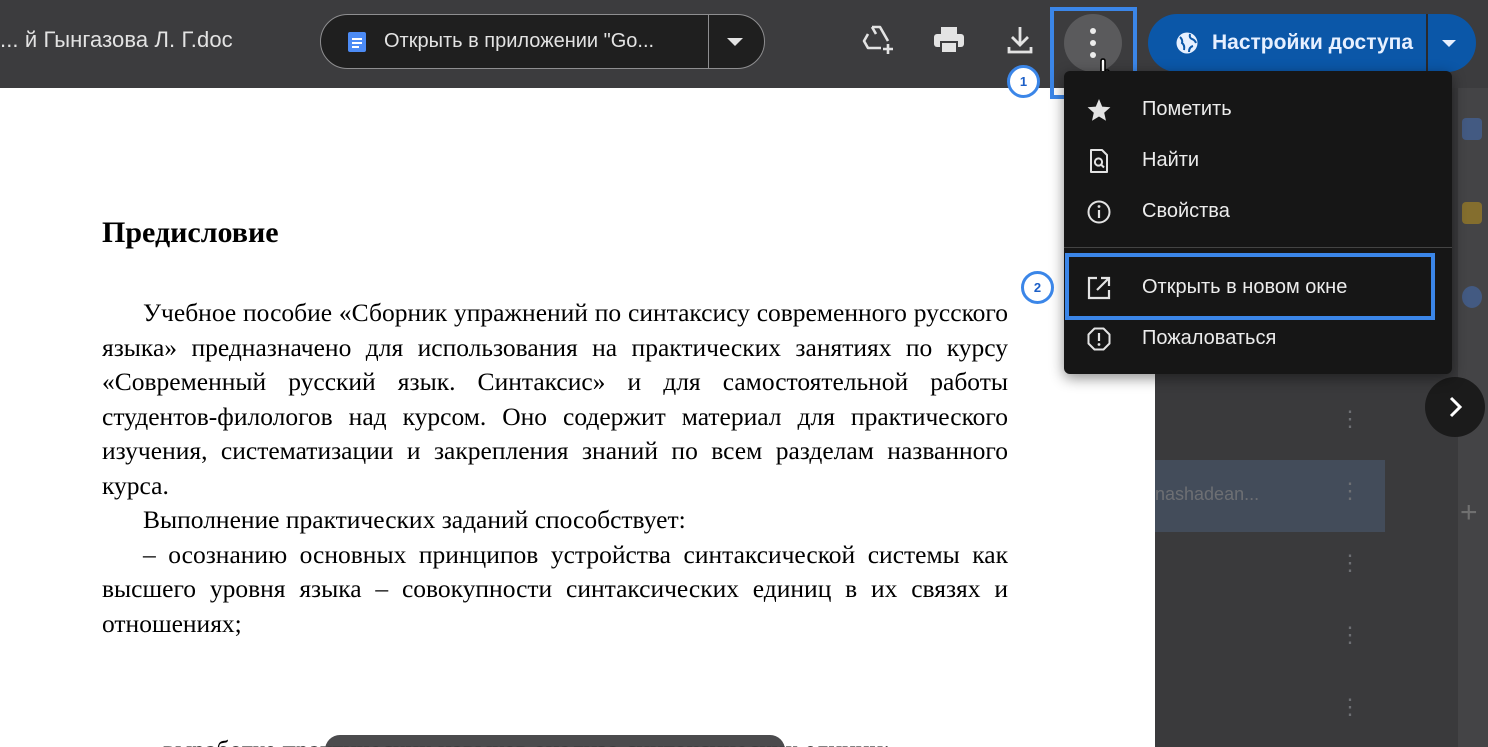 Image resolution: width=1488 pixels, height=747 pixels. I want to click on menu-item-label: Пожаловаться, so click(1209, 338).